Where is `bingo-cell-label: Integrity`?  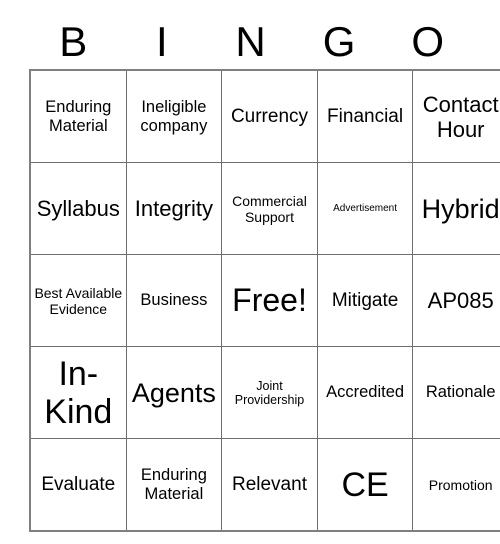
bingo-cell-label: Integrity is located at coordinates (174, 208).